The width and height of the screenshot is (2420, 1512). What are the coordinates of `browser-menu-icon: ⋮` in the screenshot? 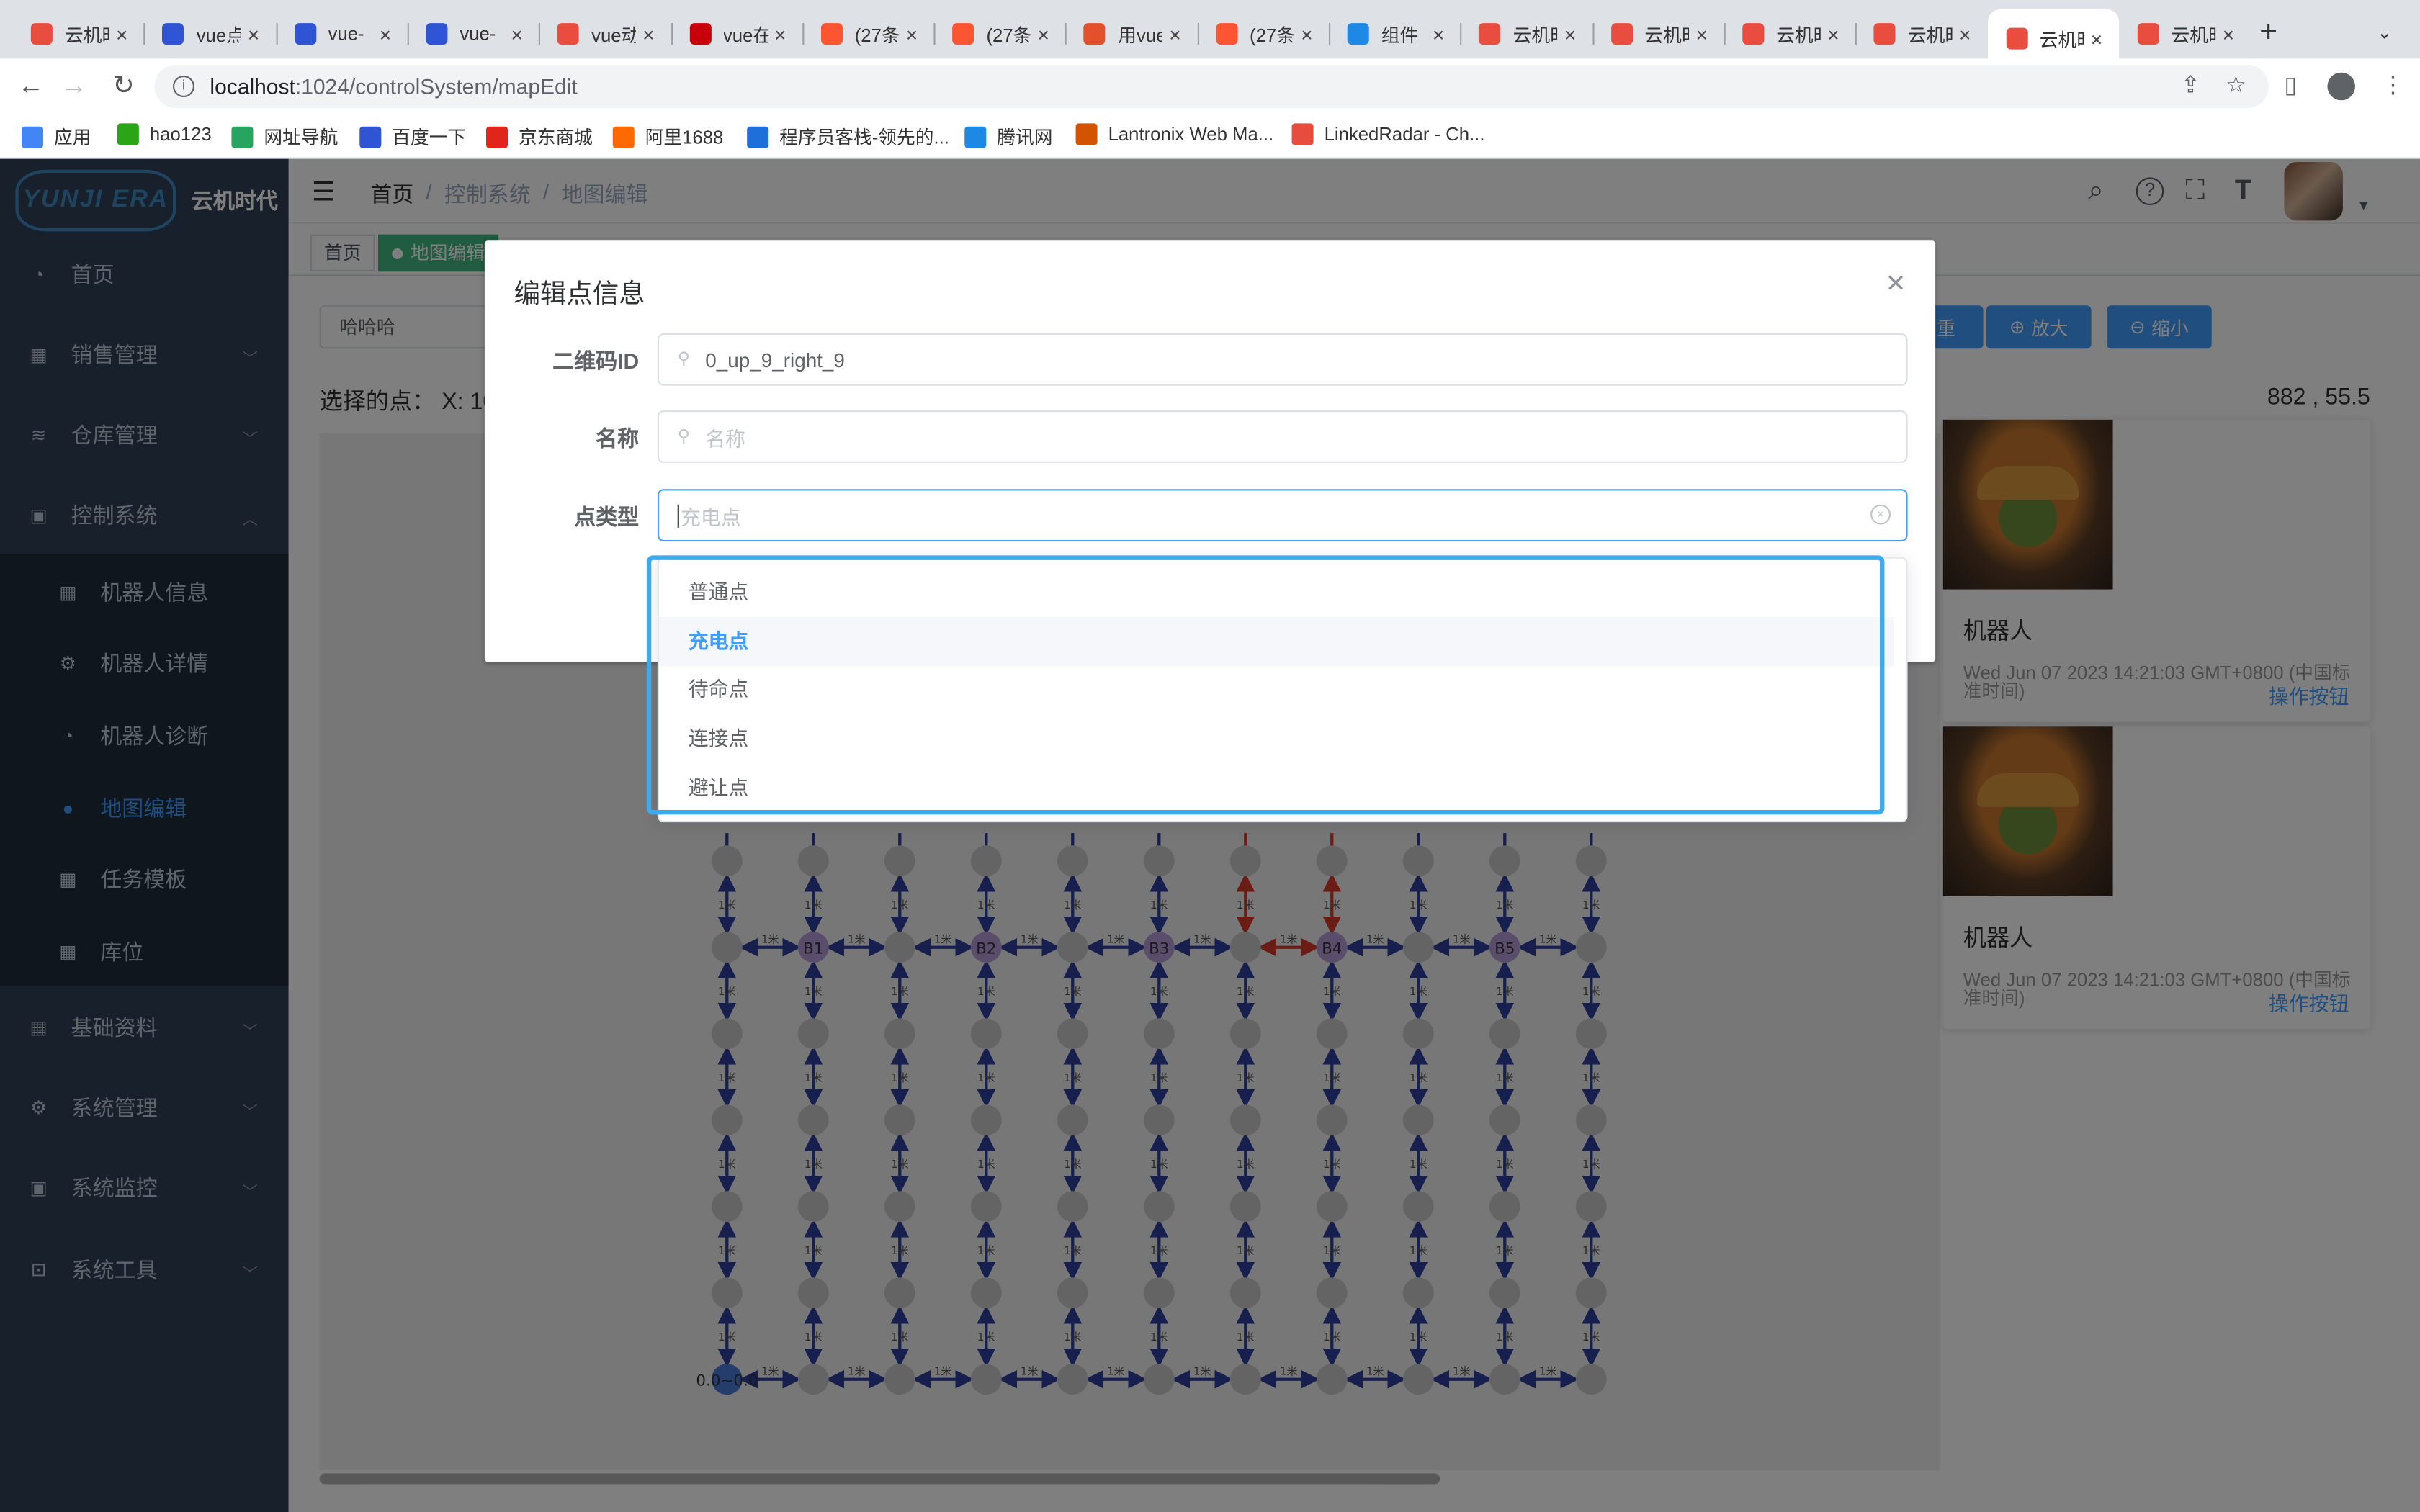 It's located at (2392, 85).